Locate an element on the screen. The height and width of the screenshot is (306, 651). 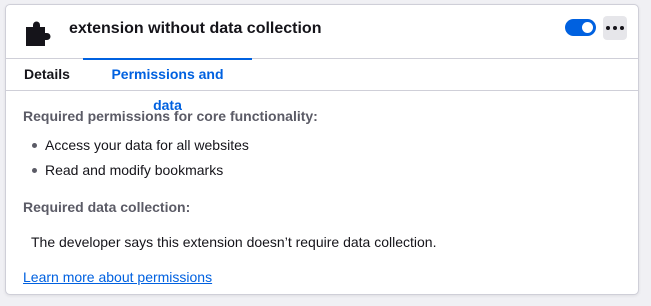
learn-more-link: Learn more about permissions is located at coordinates (117, 277).